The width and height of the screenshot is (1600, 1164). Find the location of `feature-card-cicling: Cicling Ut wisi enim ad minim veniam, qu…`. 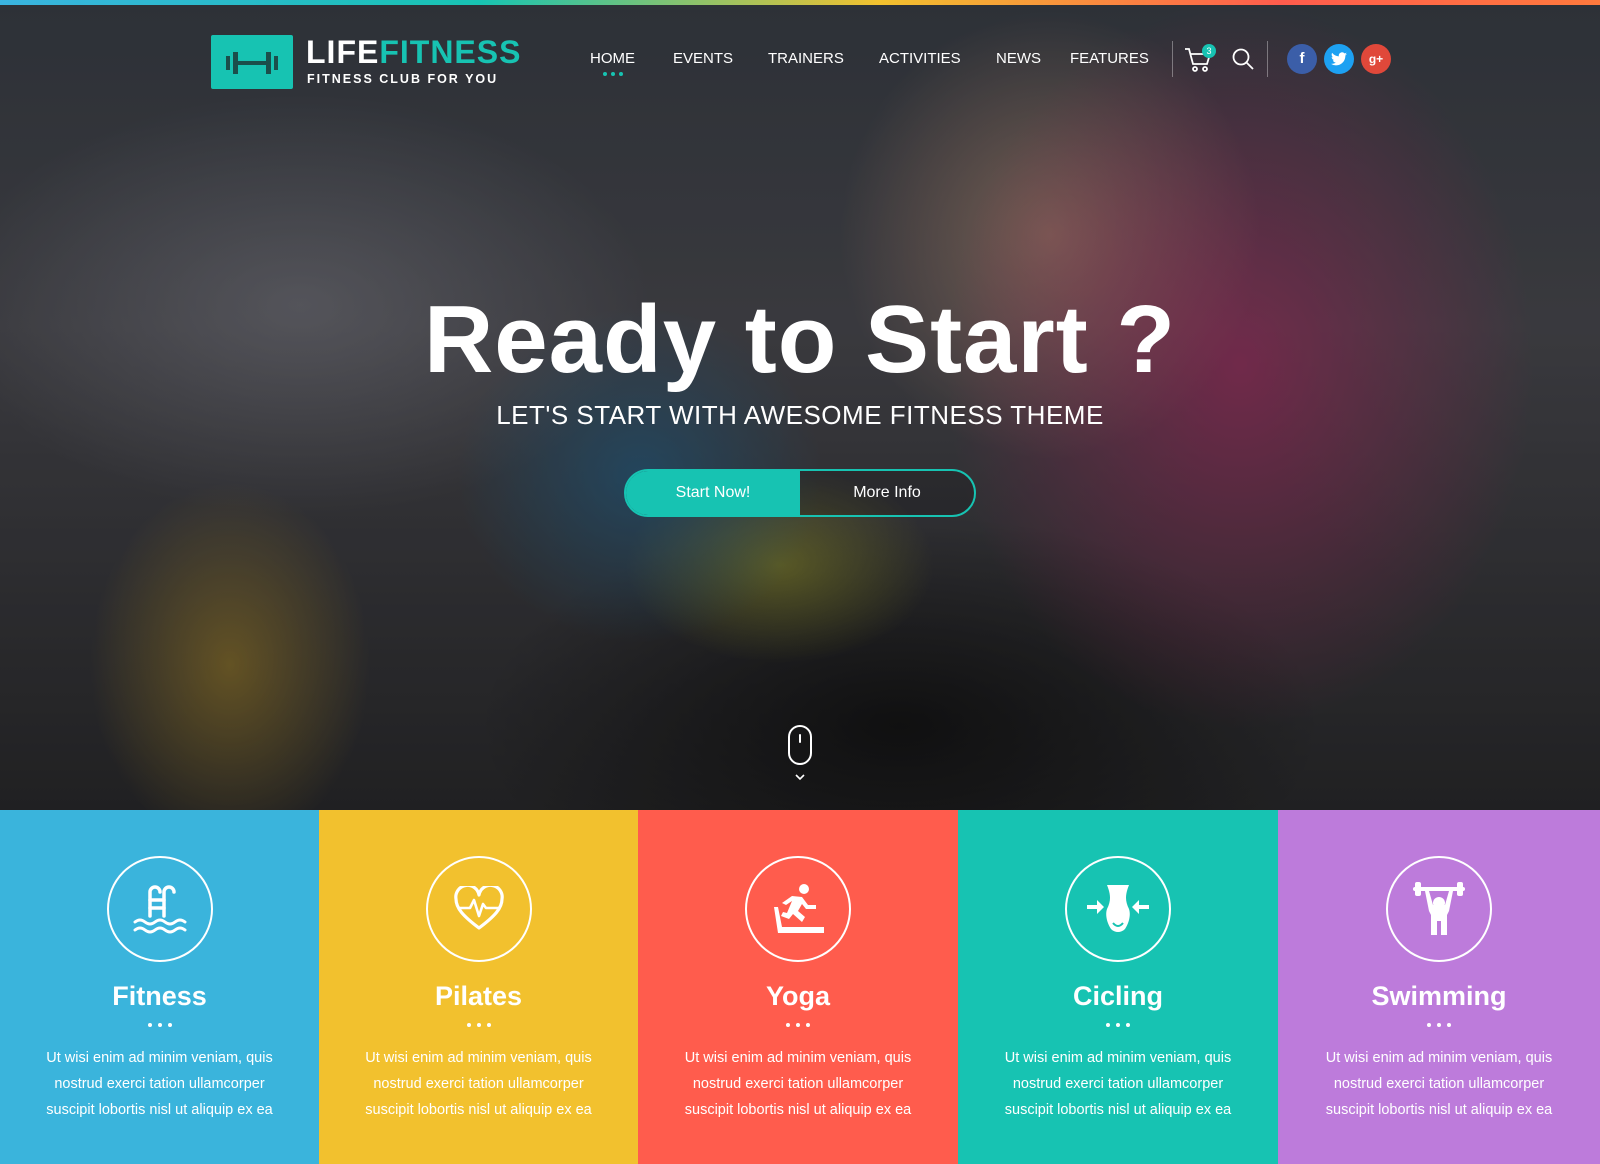

feature-card-cicling: Cicling Ut wisi enim ad minim veniam, qu… is located at coordinates (1118, 987).